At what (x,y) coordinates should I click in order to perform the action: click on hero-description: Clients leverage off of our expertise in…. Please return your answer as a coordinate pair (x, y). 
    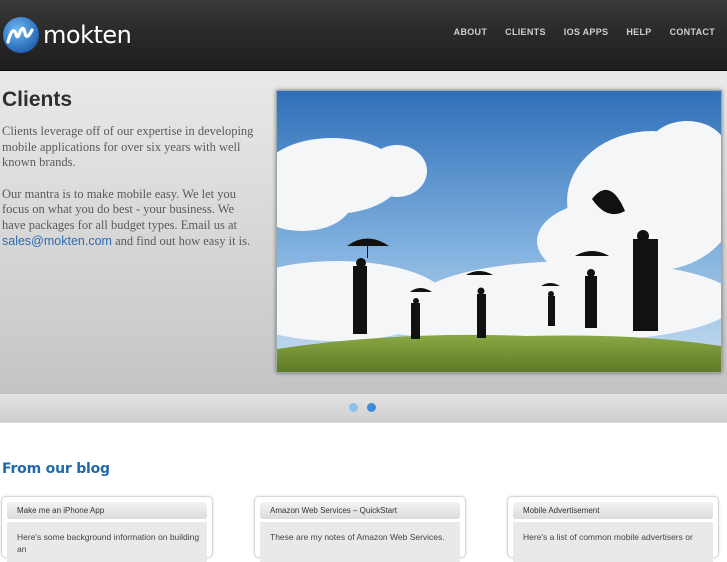
    Looking at the image, I should click on (128, 194).